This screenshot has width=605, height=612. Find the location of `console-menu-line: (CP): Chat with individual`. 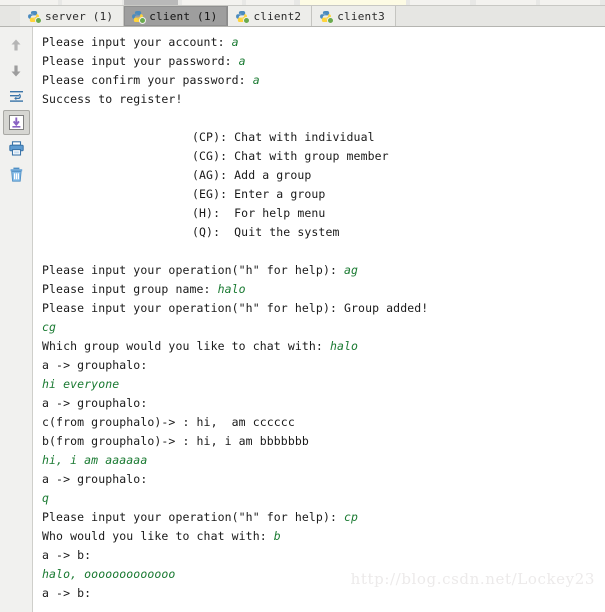

console-menu-line: (CP): Chat with individual is located at coordinates (283, 137).